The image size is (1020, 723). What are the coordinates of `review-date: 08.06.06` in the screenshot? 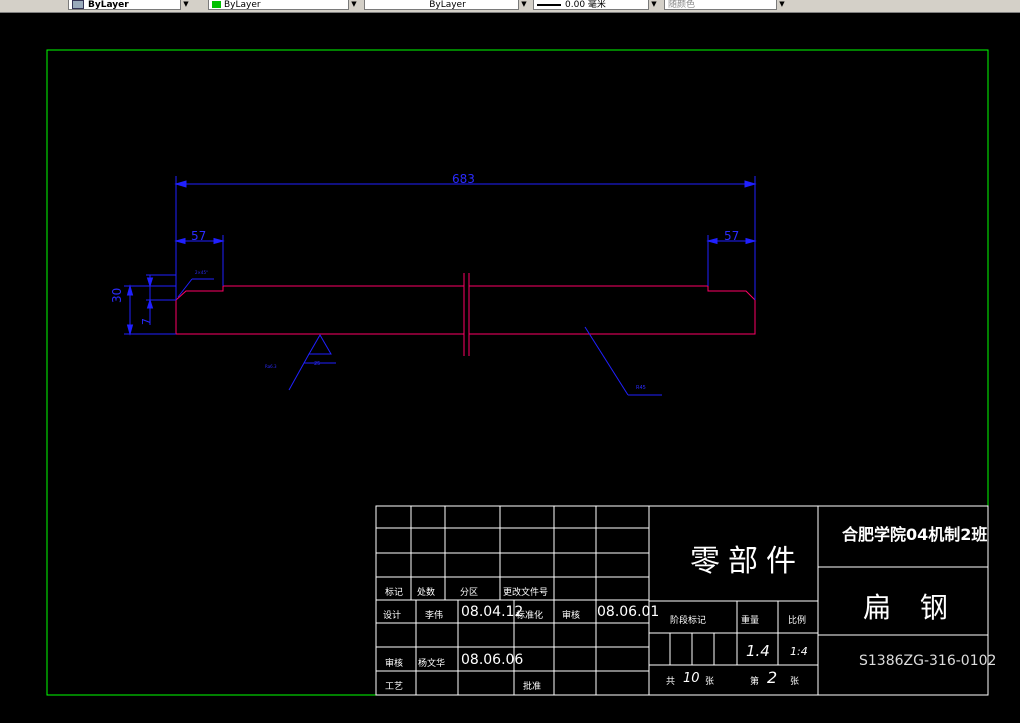 It's located at (492, 660).